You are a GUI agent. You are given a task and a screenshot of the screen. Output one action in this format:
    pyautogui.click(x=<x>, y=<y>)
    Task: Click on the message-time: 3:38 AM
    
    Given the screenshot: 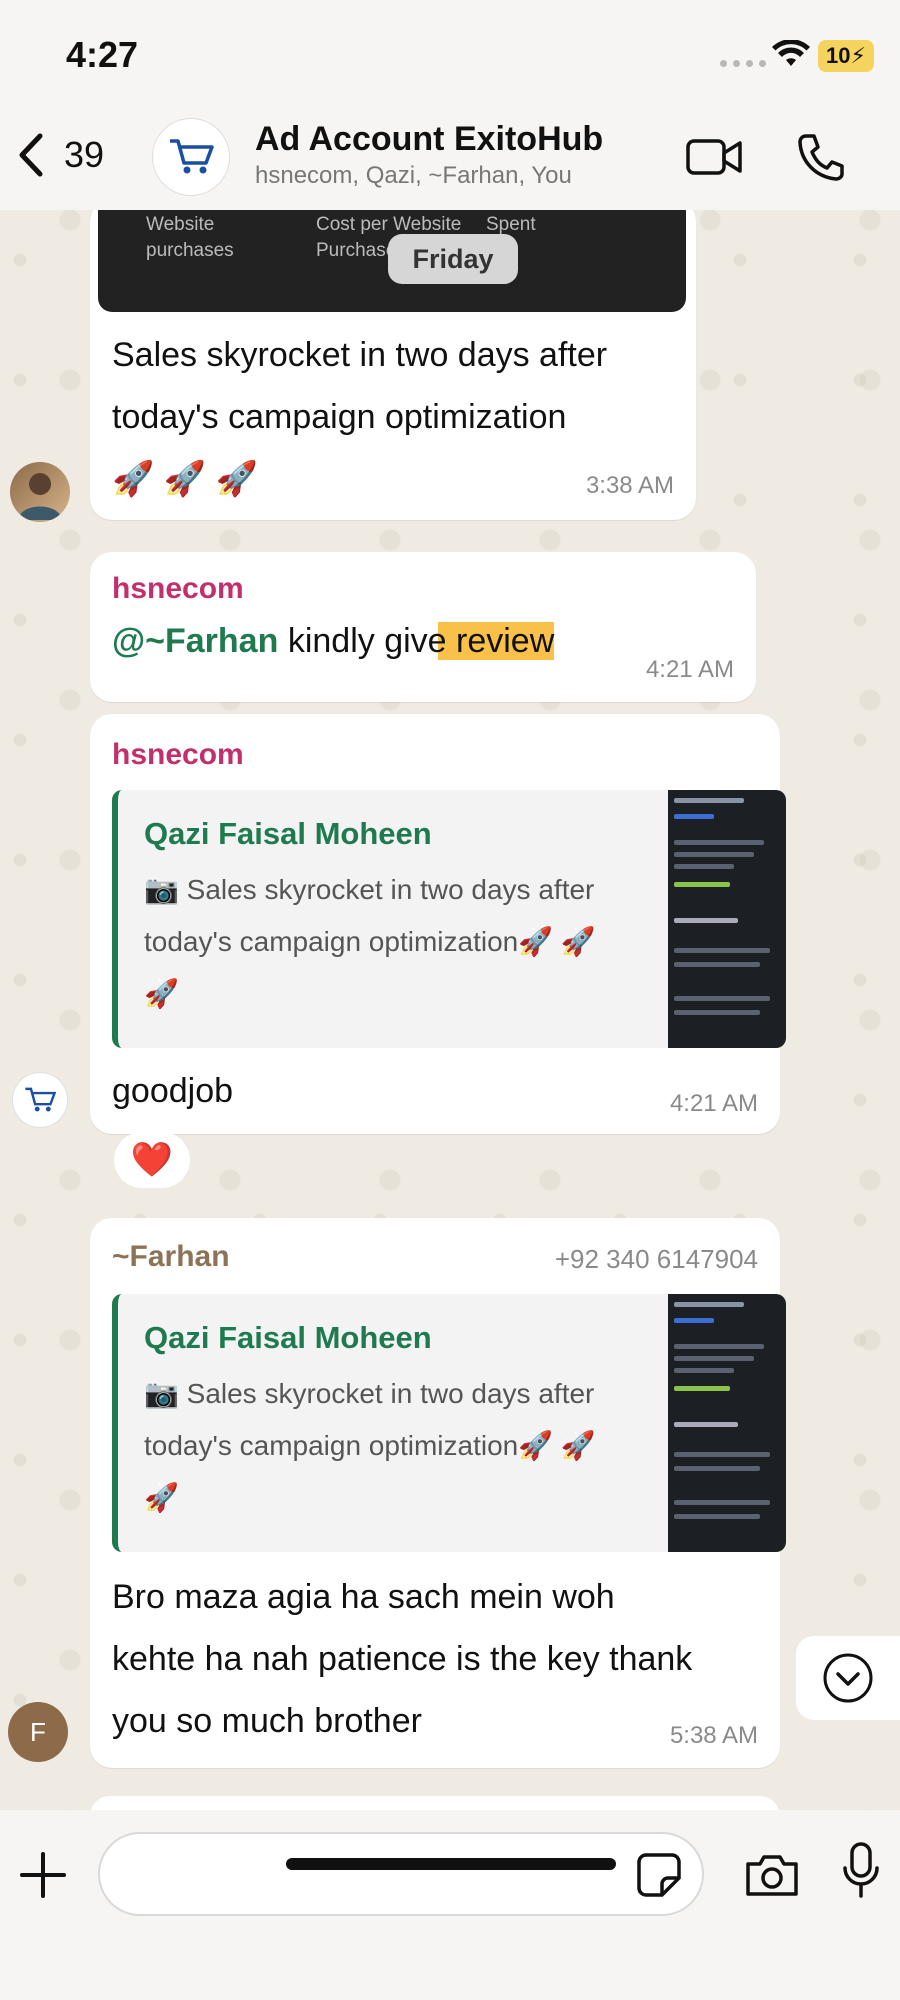 What is the action you would take?
    pyautogui.click(x=629, y=485)
    